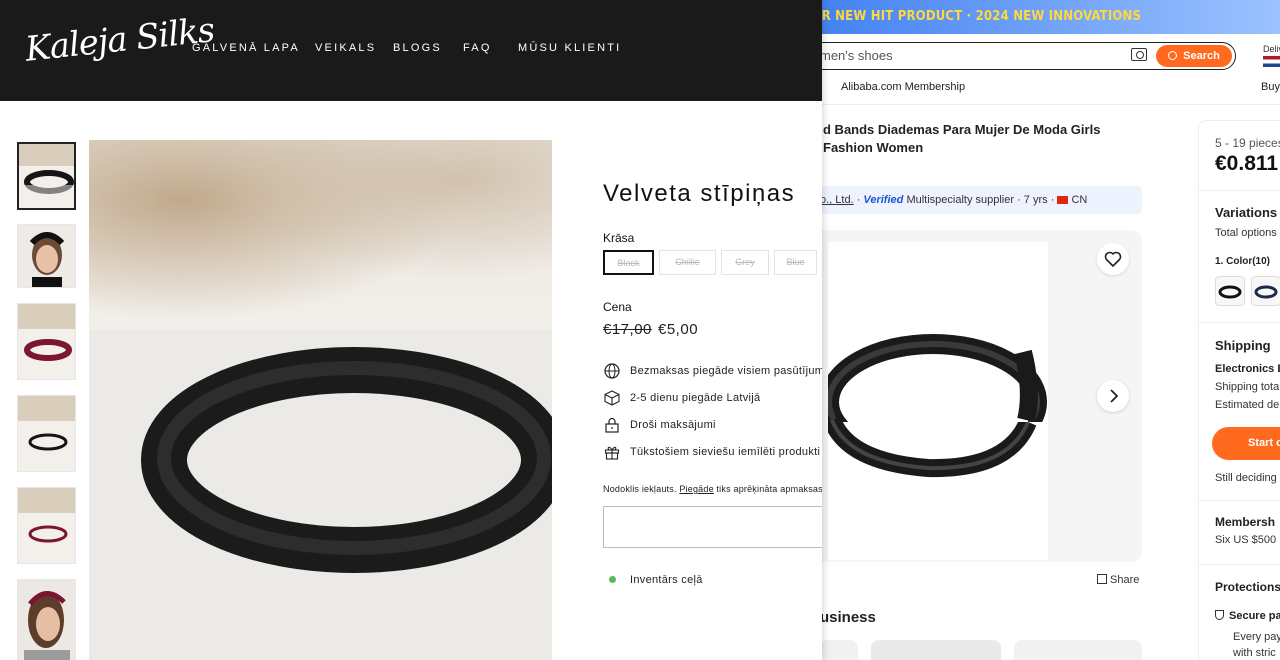 Image resolution: width=1280 pixels, height=660 pixels. Describe the element at coordinates (1243, 345) in the screenshot. I see `shipping-heading: Shipping` at that location.